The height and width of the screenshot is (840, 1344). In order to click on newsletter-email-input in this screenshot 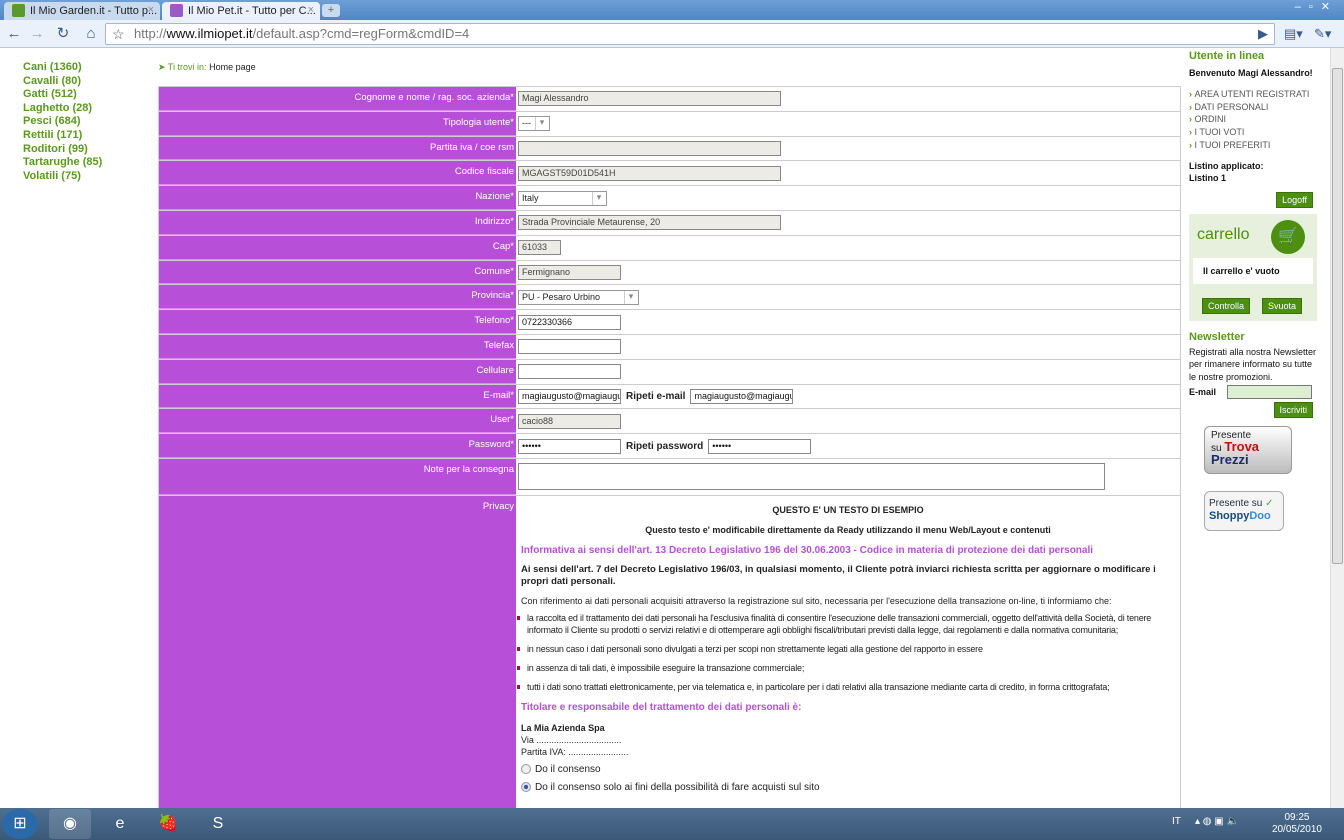, I will do `click(1269, 392)`.